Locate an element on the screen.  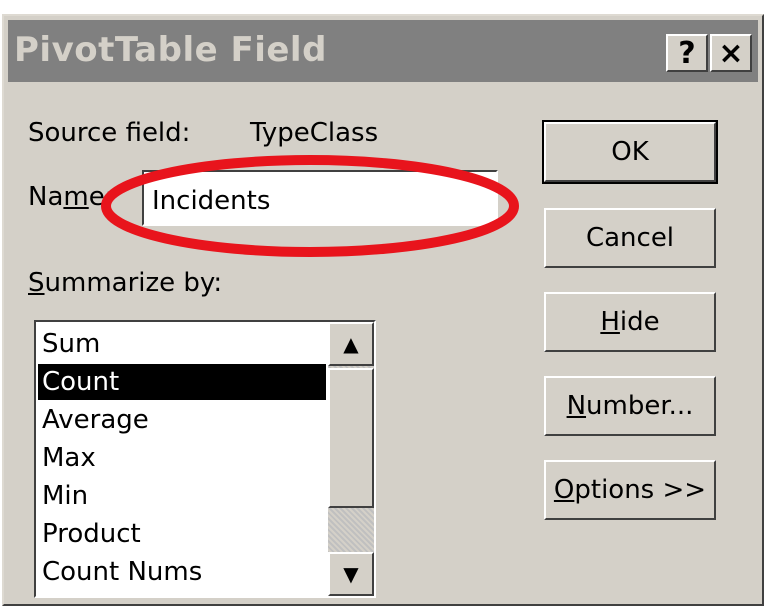
listbox-scrollbar: ▲ ▼ is located at coordinates (351, 459).